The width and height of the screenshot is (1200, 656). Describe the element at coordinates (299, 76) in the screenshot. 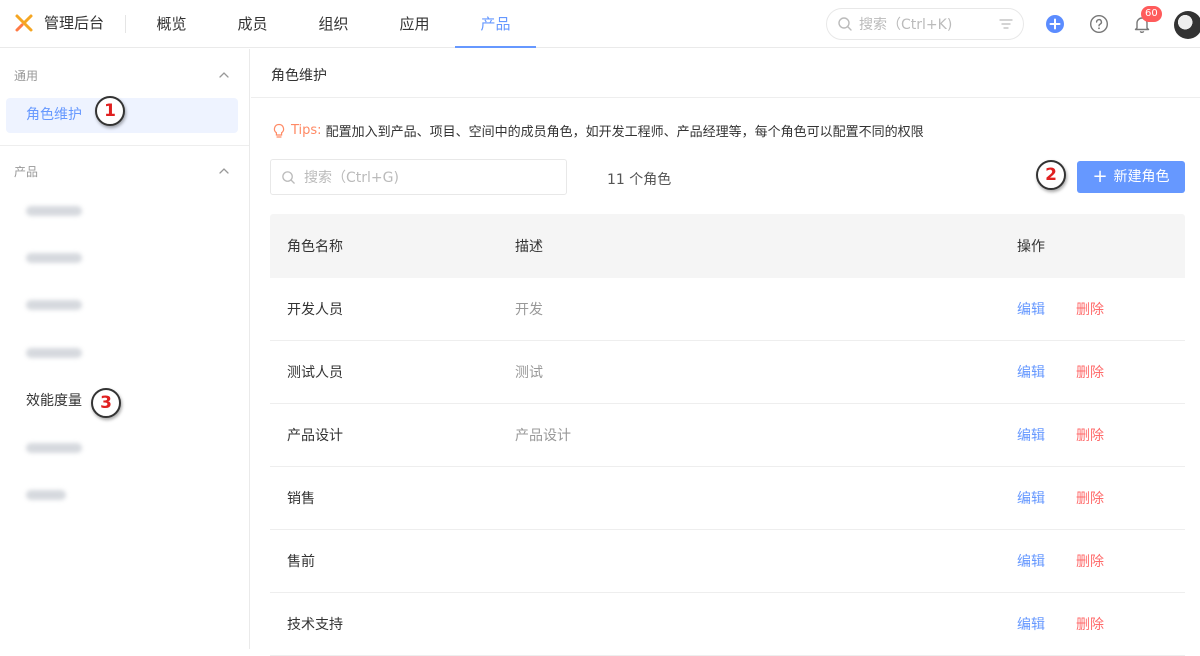

I see `page-title: 角色维护` at that location.